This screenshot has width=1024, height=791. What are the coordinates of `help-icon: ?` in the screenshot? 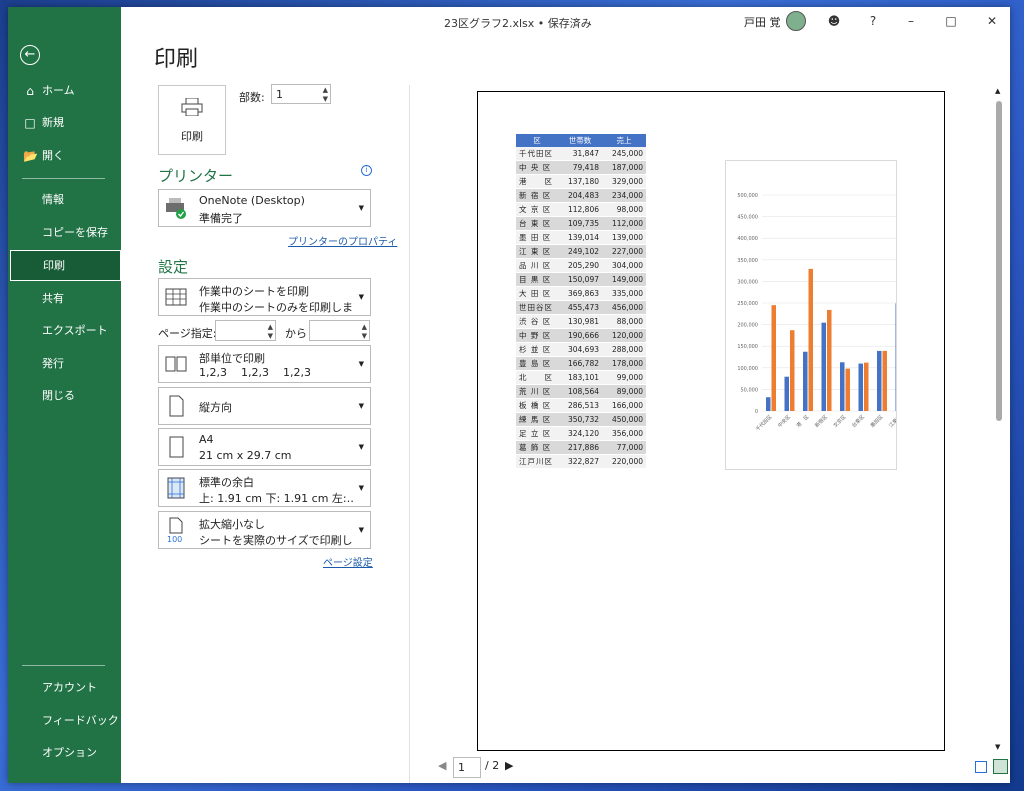 It's located at (873, 21).